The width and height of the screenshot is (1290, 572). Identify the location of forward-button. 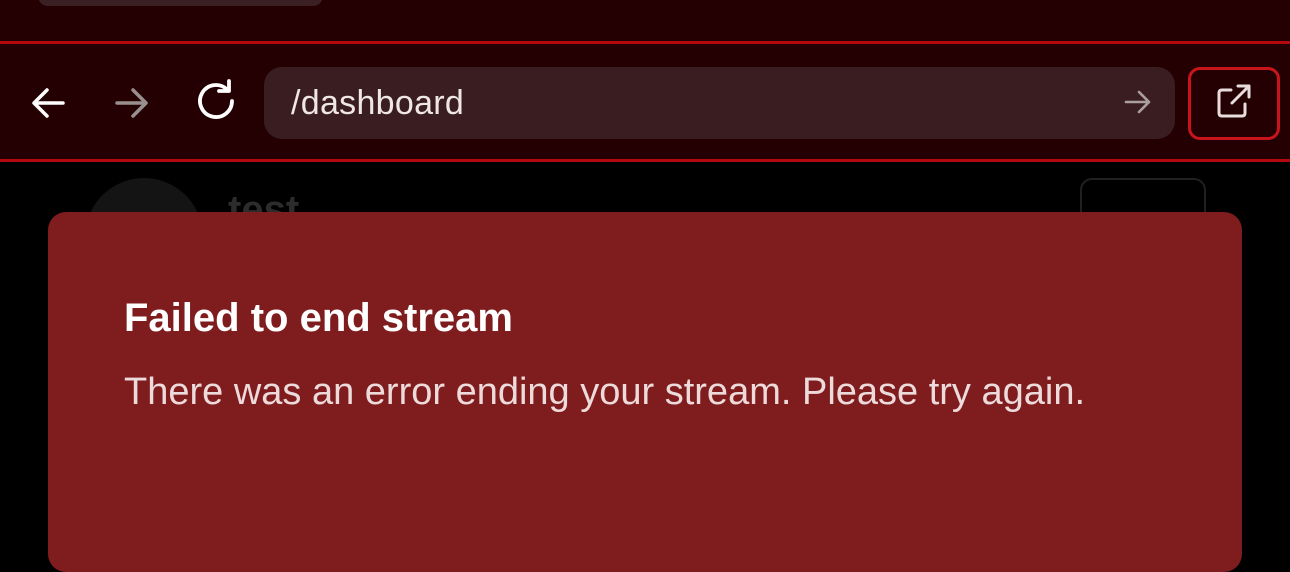
(132, 103).